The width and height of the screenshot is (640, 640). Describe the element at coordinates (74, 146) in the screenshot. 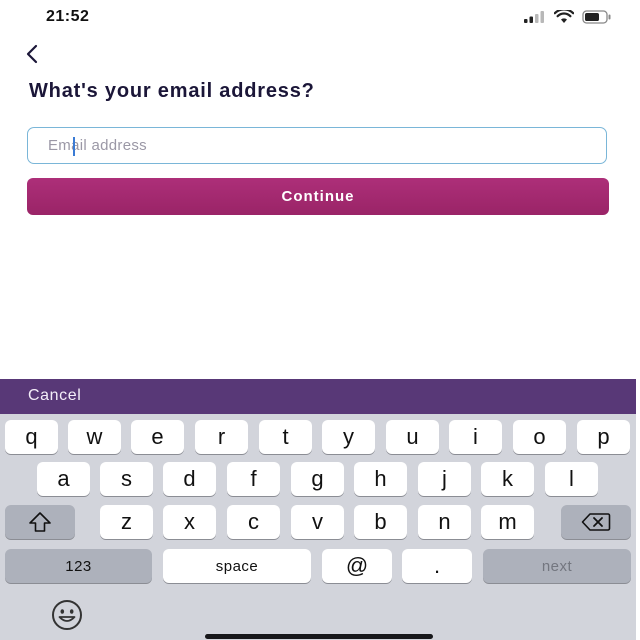

I see `text-caret` at that location.